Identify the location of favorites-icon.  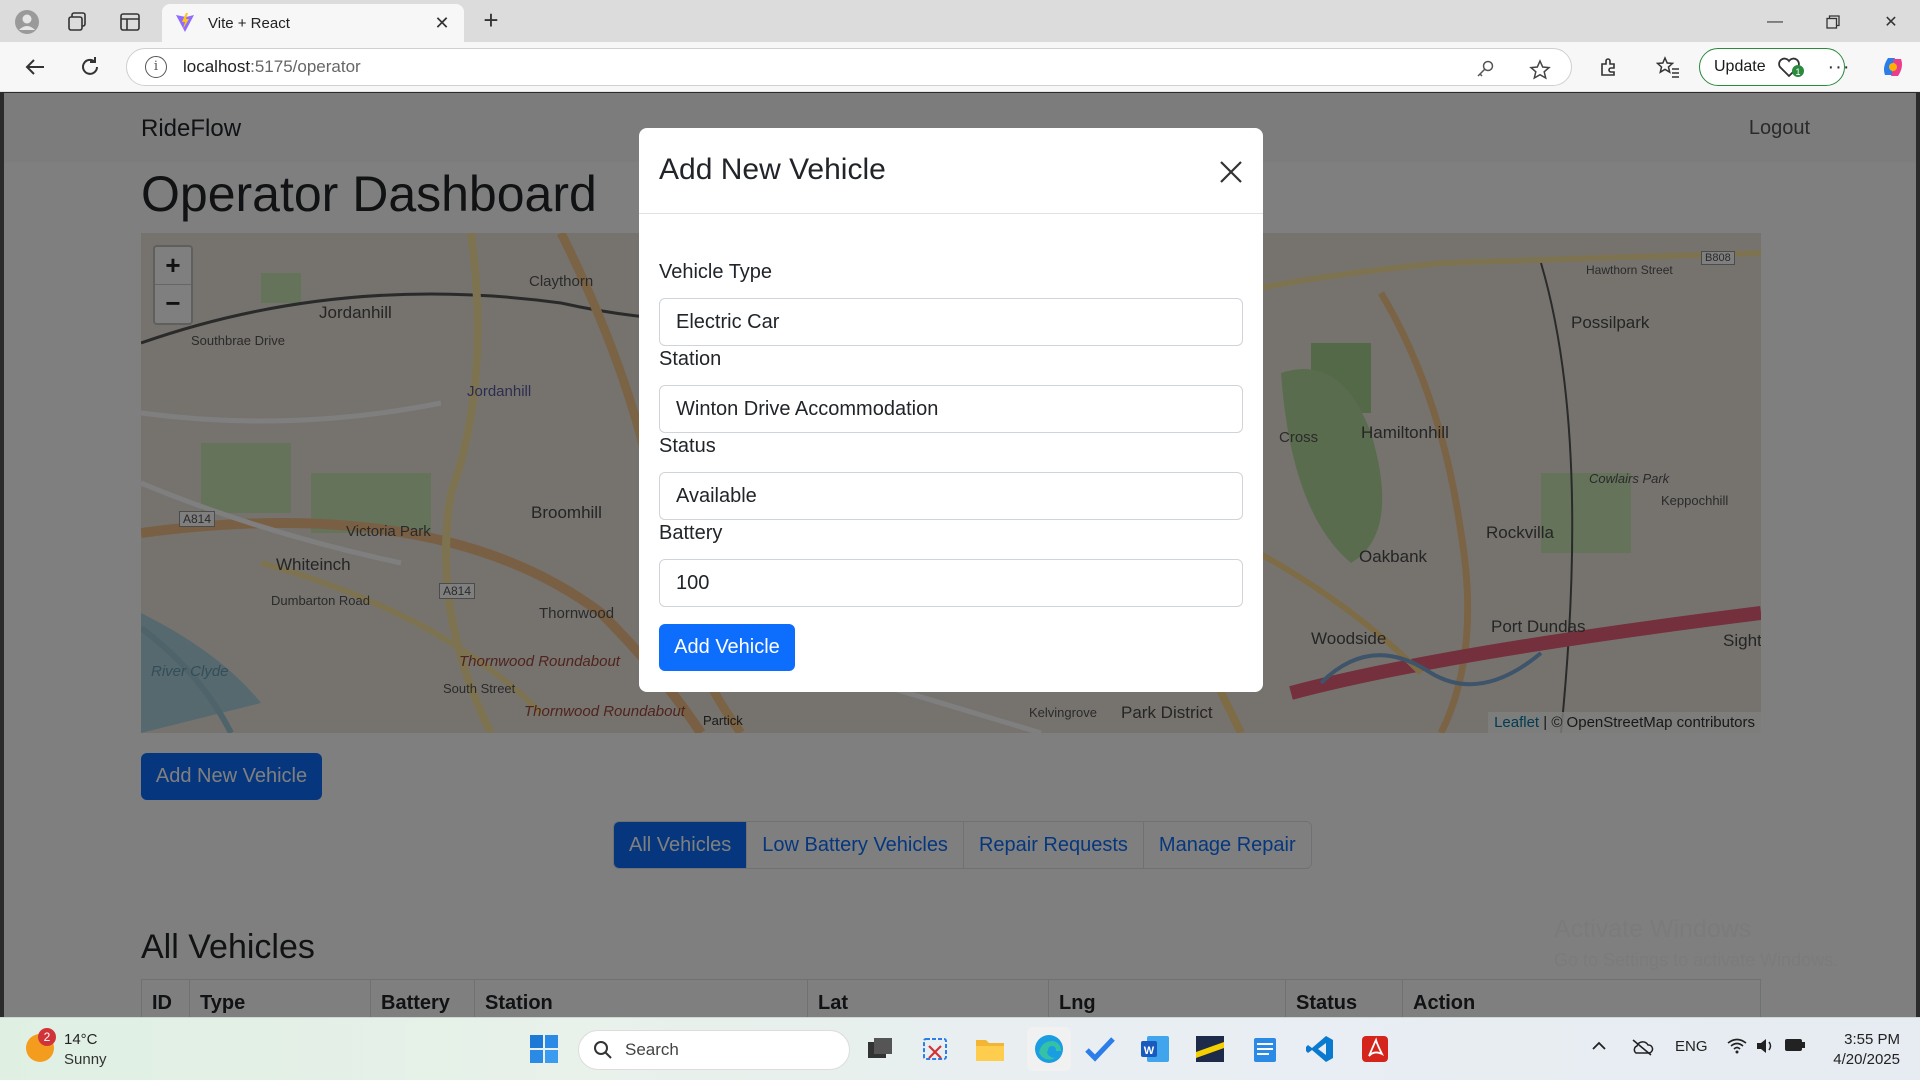
(1668, 67).